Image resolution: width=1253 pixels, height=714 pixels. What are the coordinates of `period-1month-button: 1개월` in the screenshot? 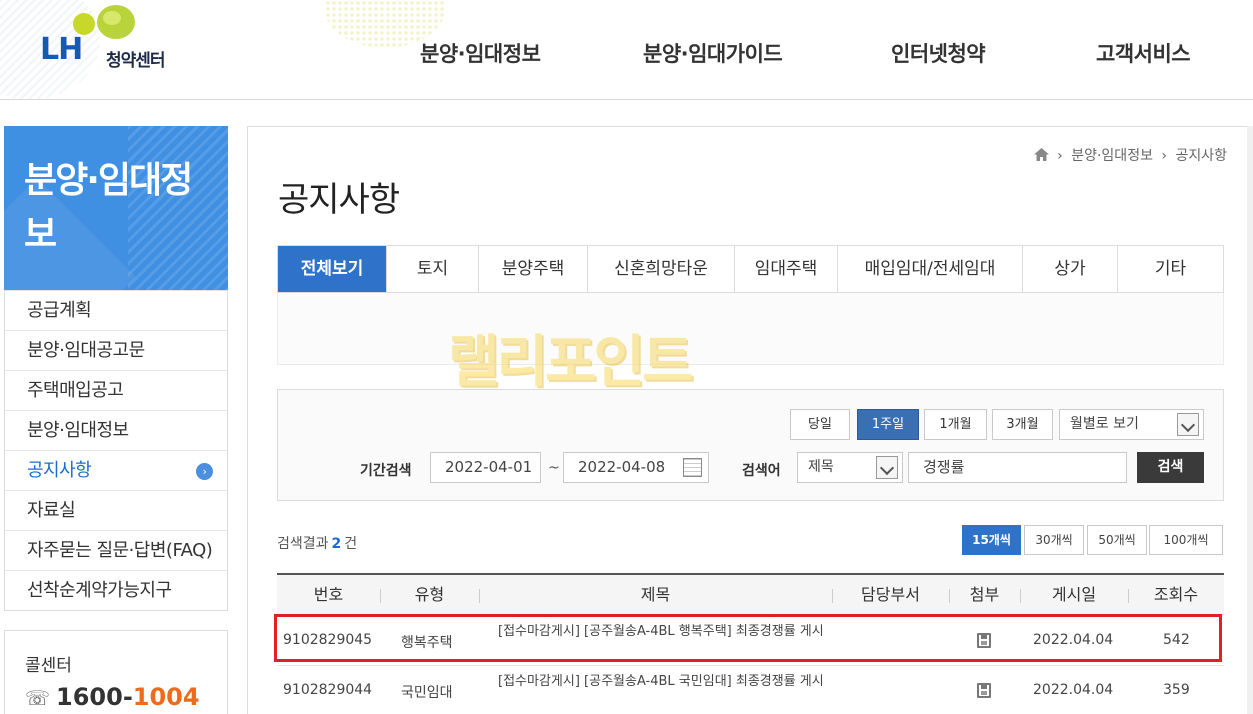 It's located at (955, 424).